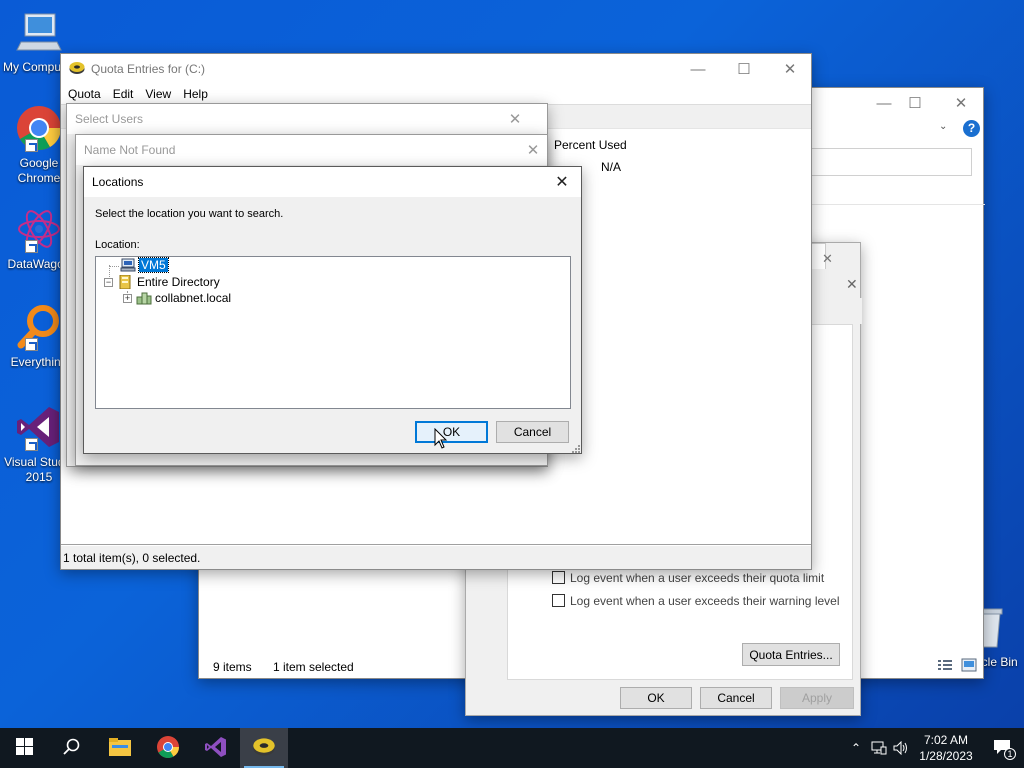  Describe the element at coordinates (1002, 749) in the screenshot. I see `action-center-button: 1` at that location.